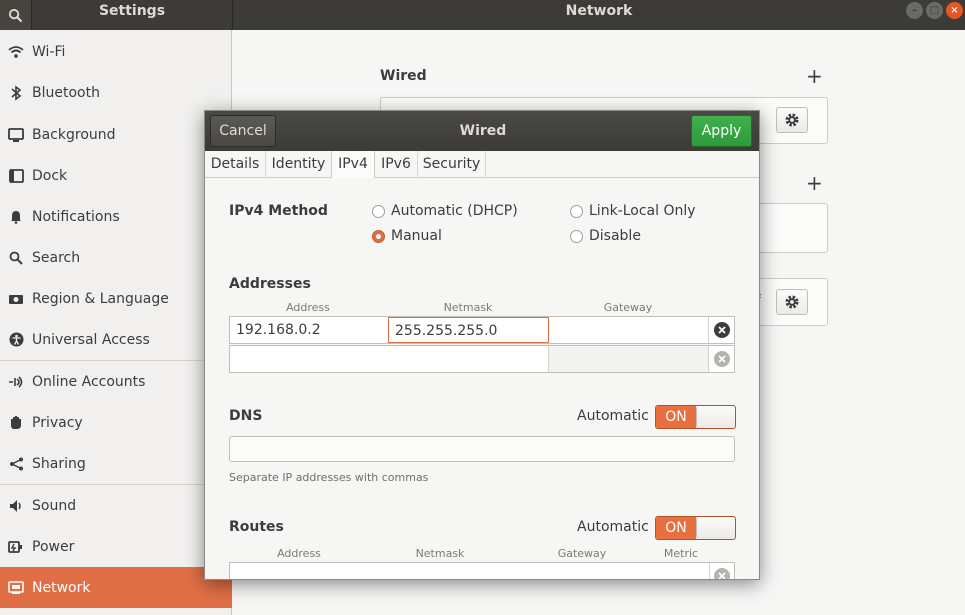 This screenshot has width=965, height=615. I want to click on apply-button: Apply, so click(721, 131).